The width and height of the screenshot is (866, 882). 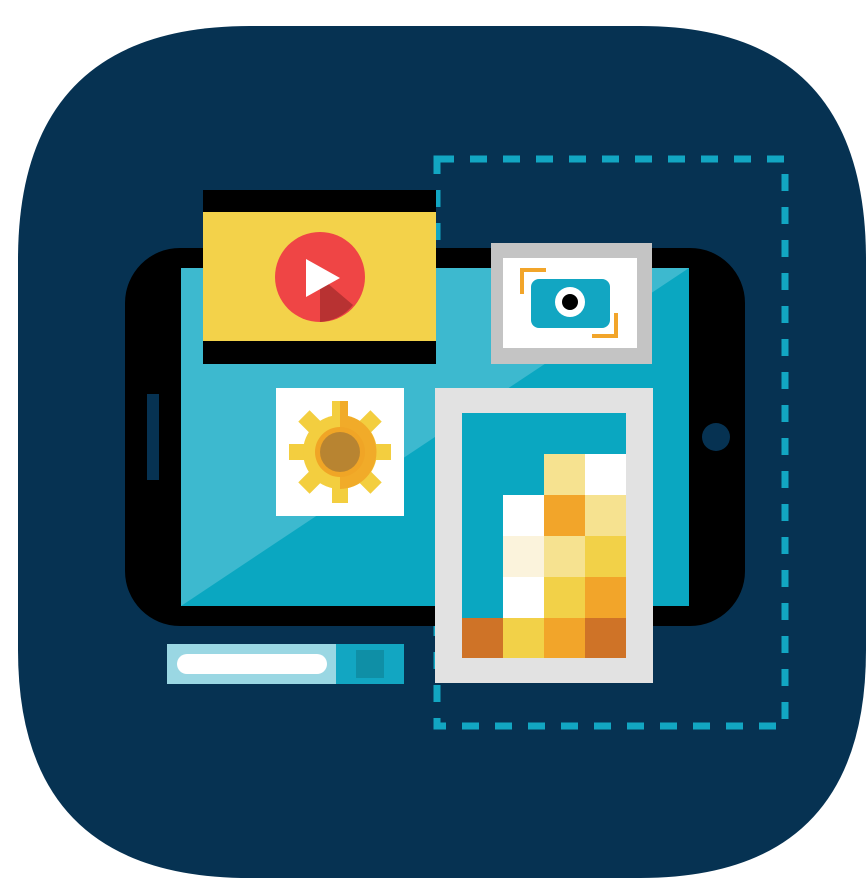 I want to click on search-bar, so click(x=285, y=664).